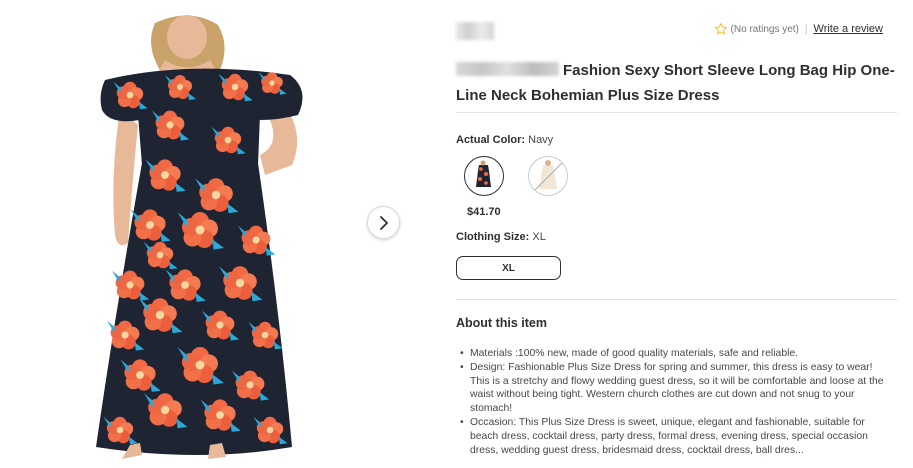  What do you see at coordinates (501, 323) in the screenshot?
I see `about-heading: About this item` at bounding box center [501, 323].